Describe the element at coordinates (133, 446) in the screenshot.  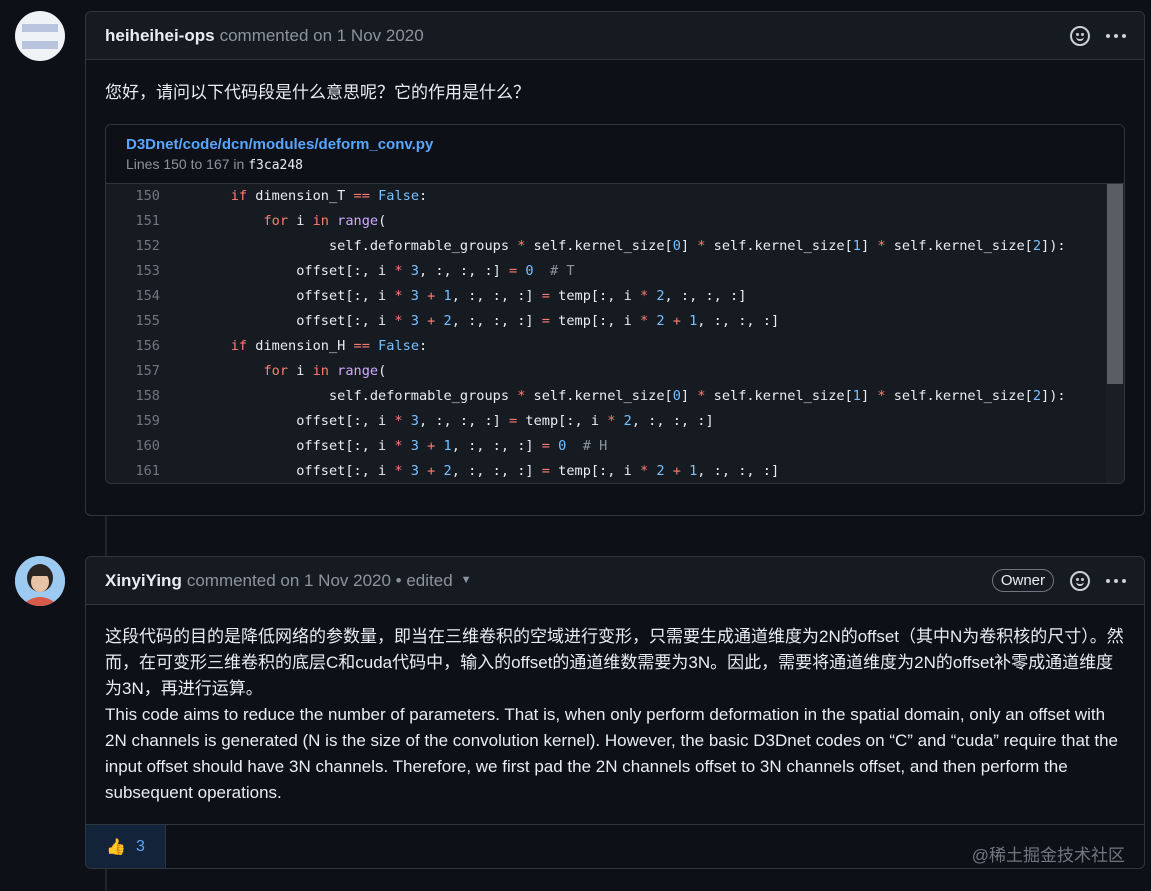
I see `line-number: 160` at that location.